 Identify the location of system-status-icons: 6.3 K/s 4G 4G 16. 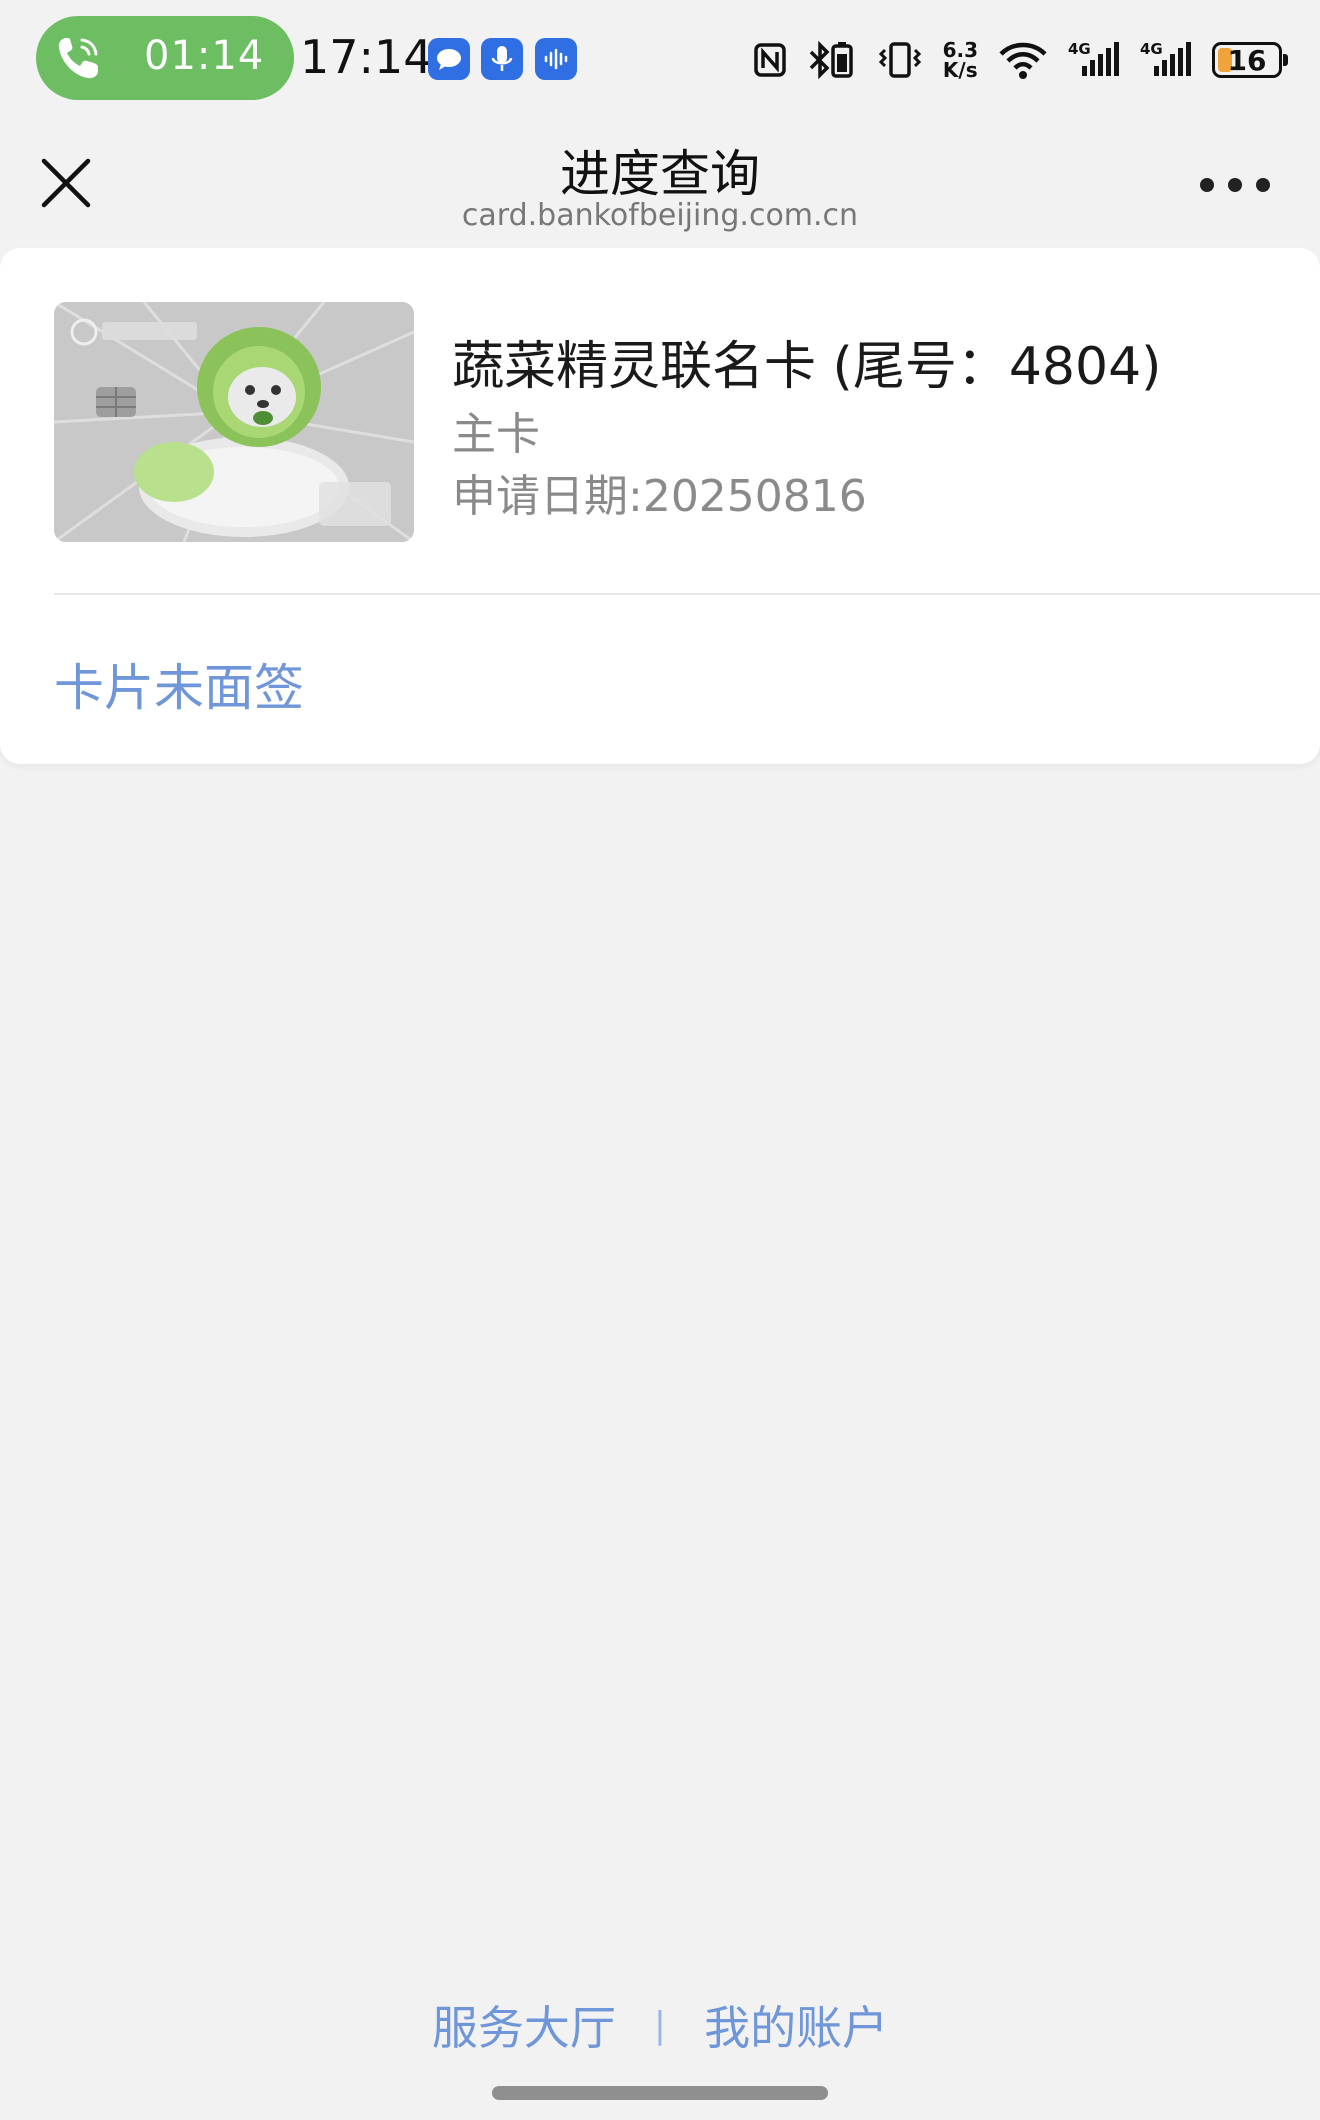
(1020, 60).